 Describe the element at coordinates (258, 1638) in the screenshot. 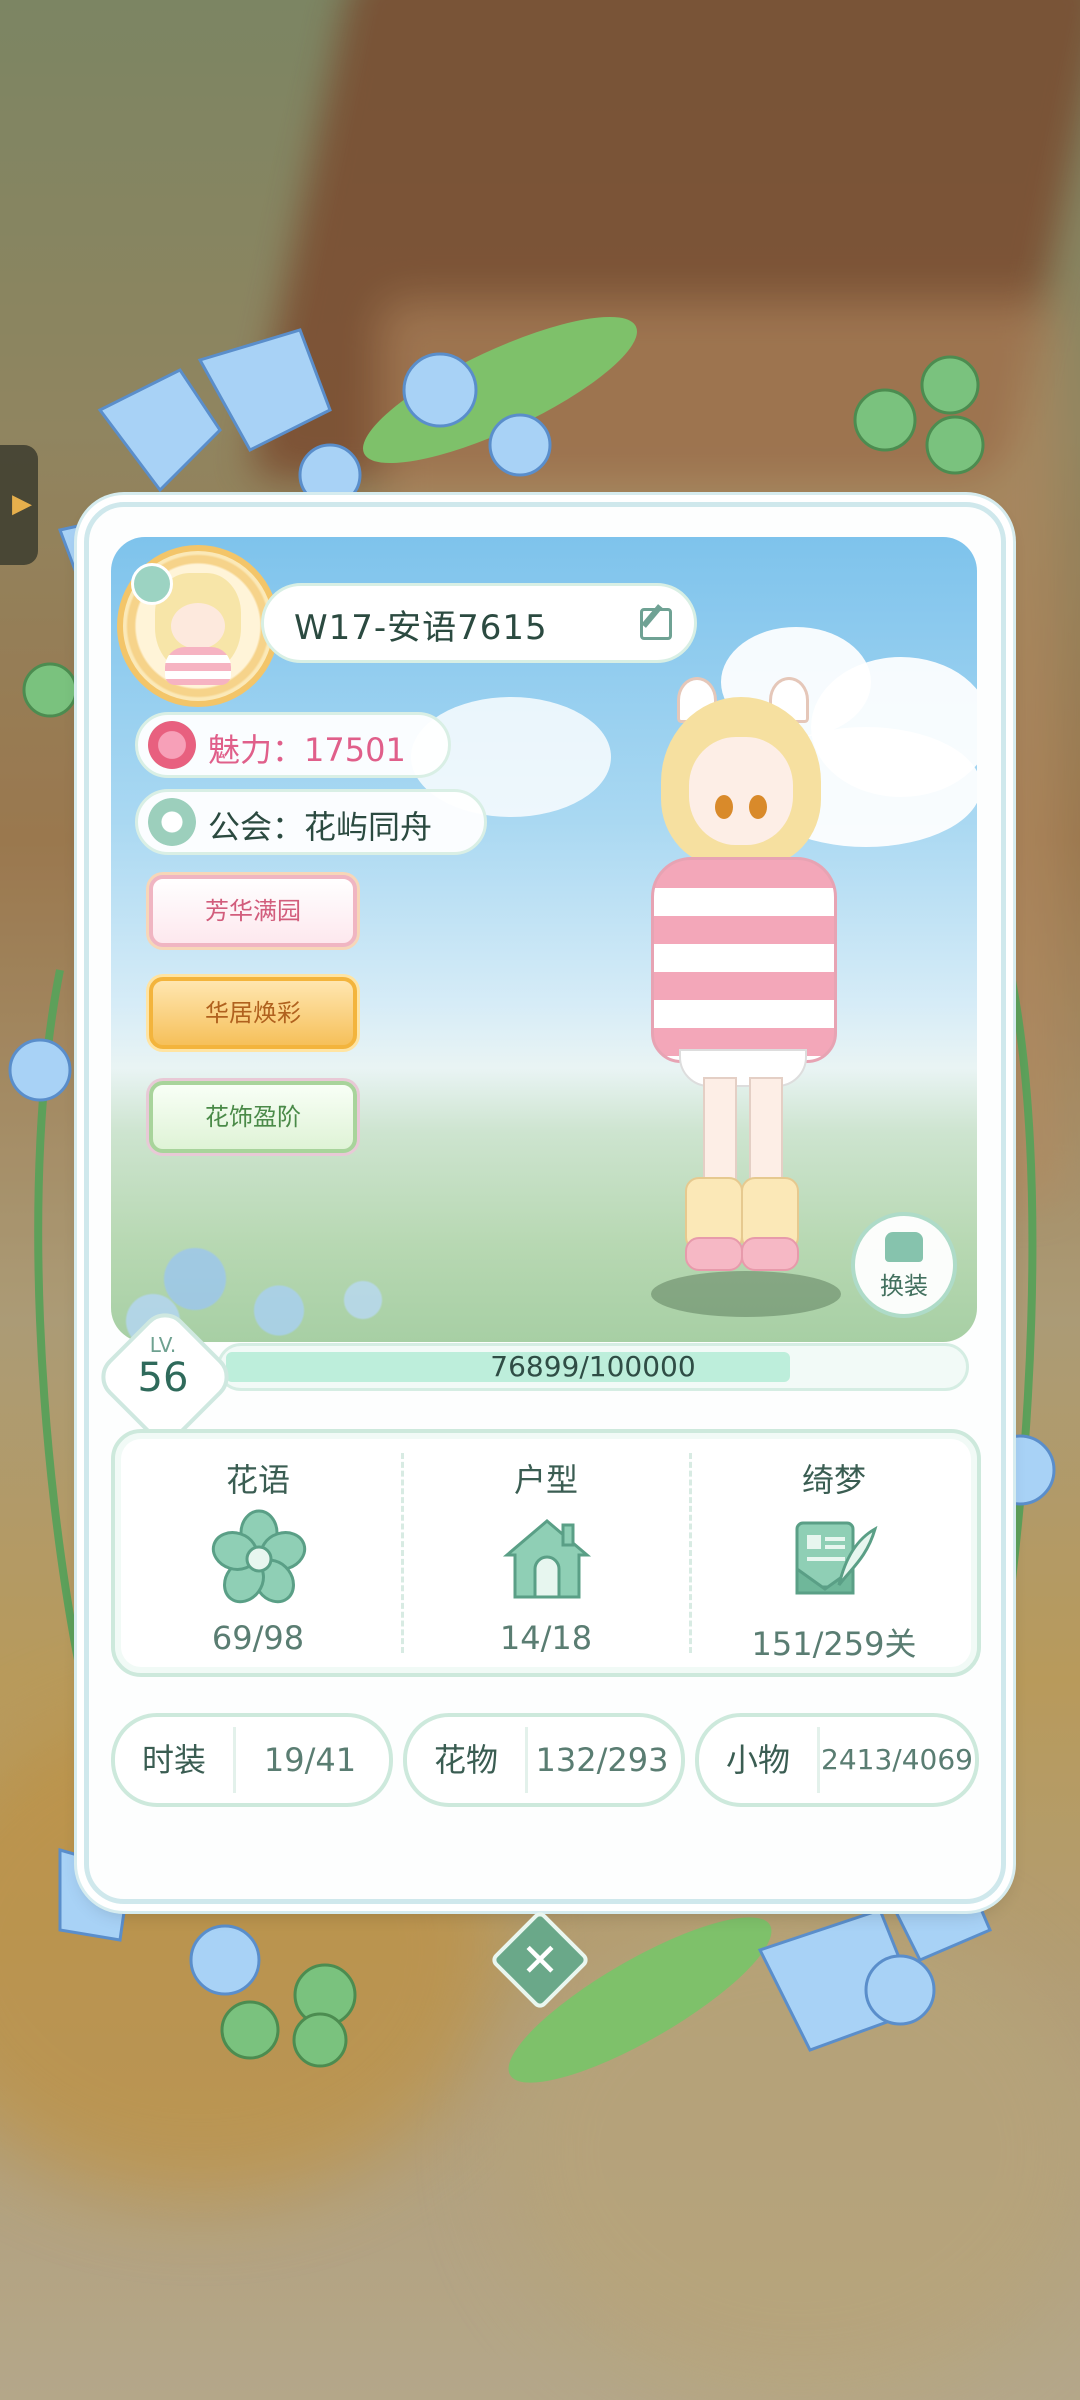

I see `collection-value: 69/98` at that location.